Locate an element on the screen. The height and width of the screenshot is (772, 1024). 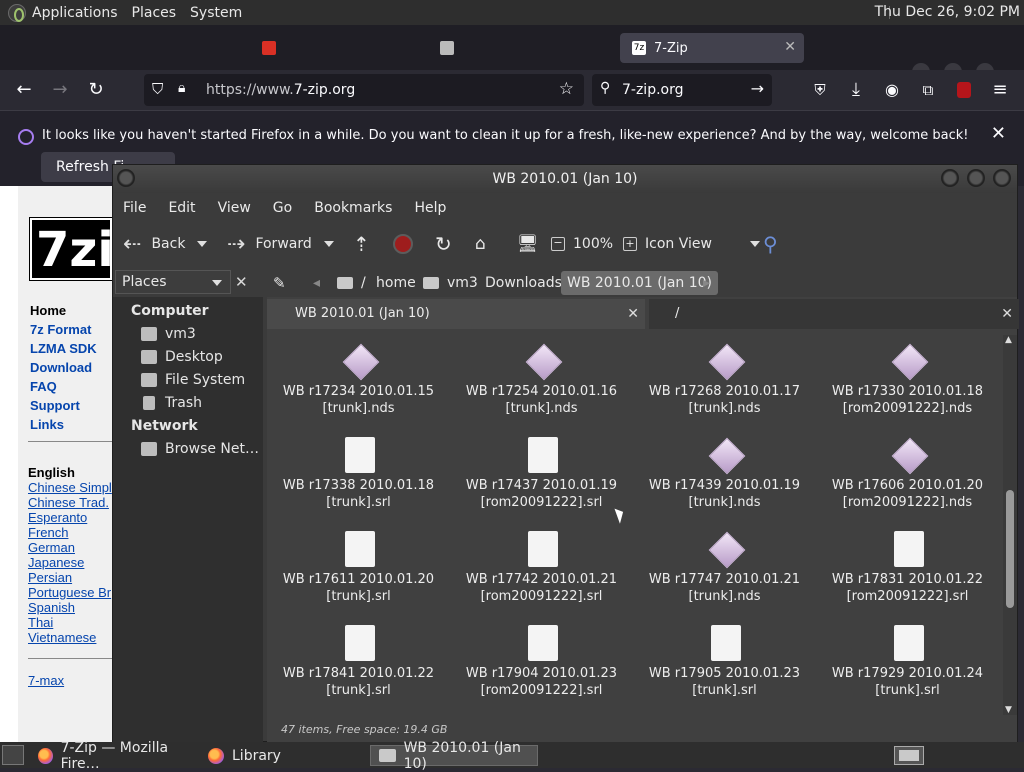
file-item: WB r17904 2010.01.23 [rom20091222].srl is located at coordinates (541, 664).